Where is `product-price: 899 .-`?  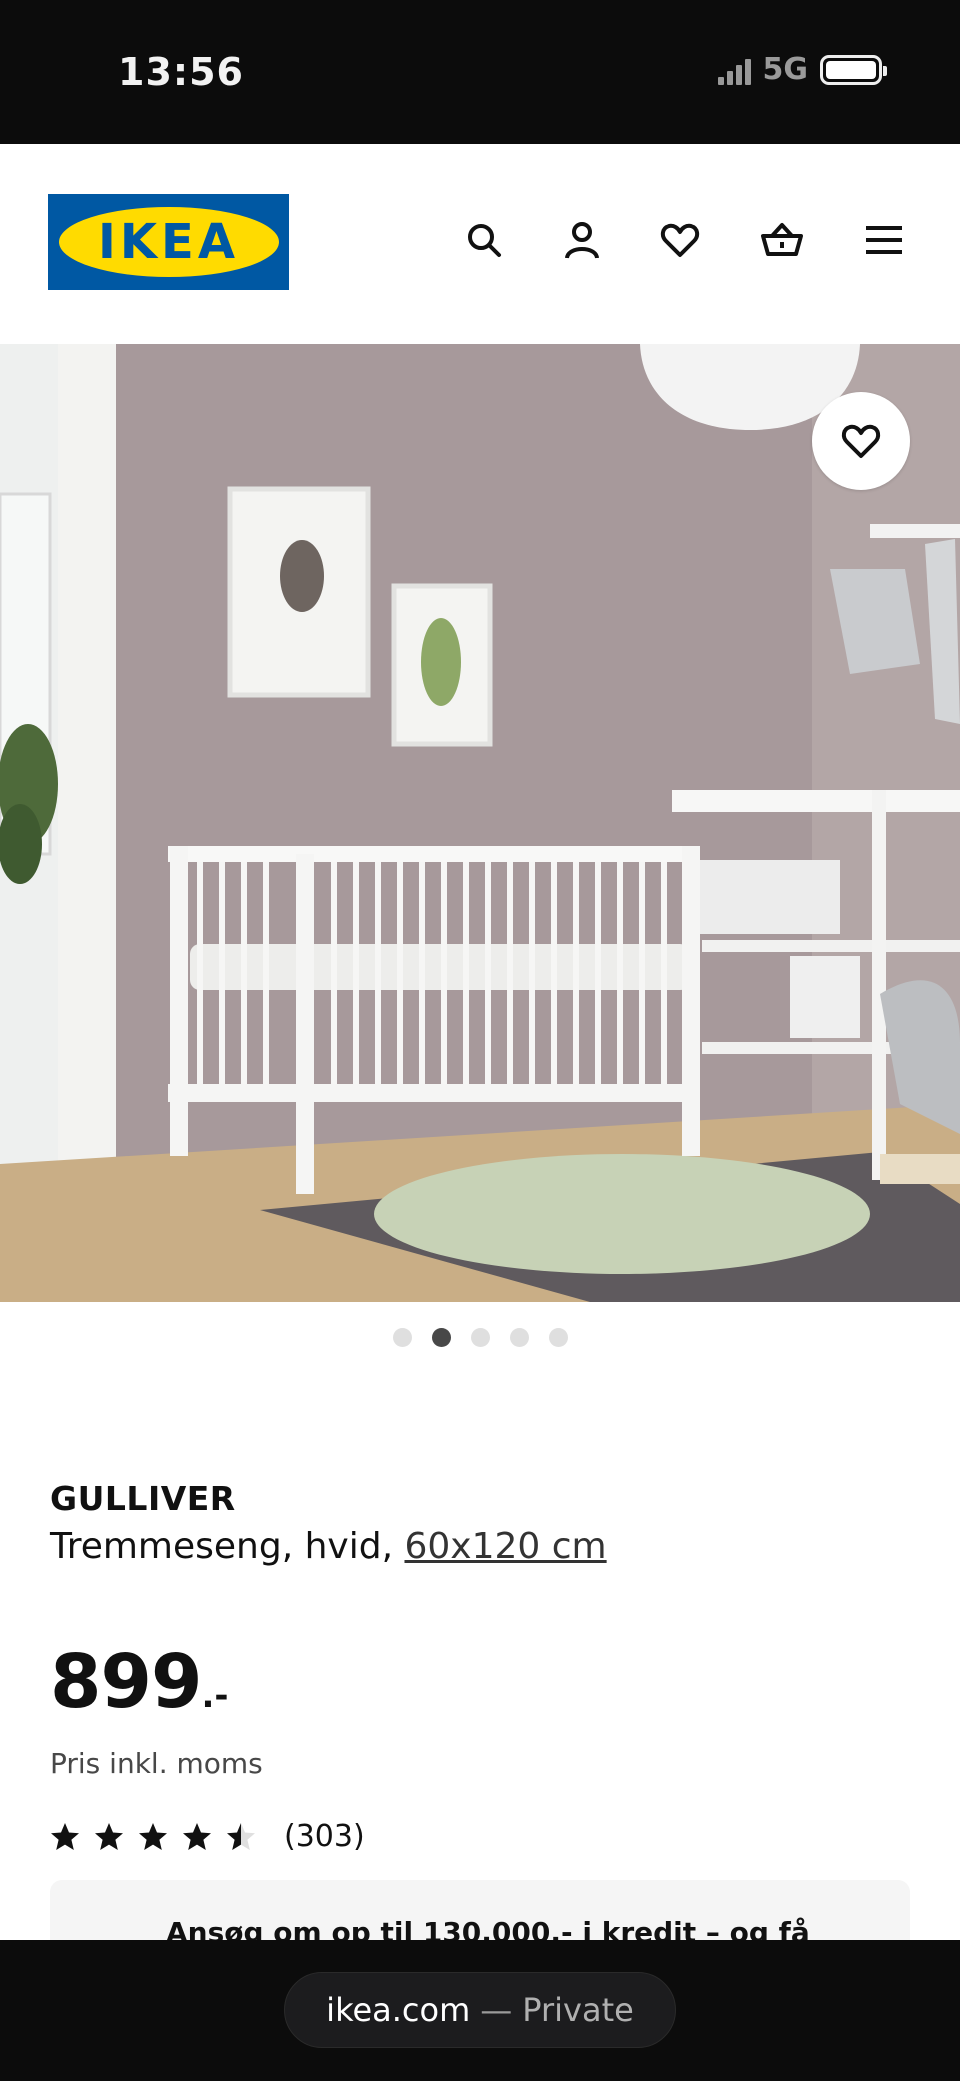
product-price: 899 .- is located at coordinates (139, 1682).